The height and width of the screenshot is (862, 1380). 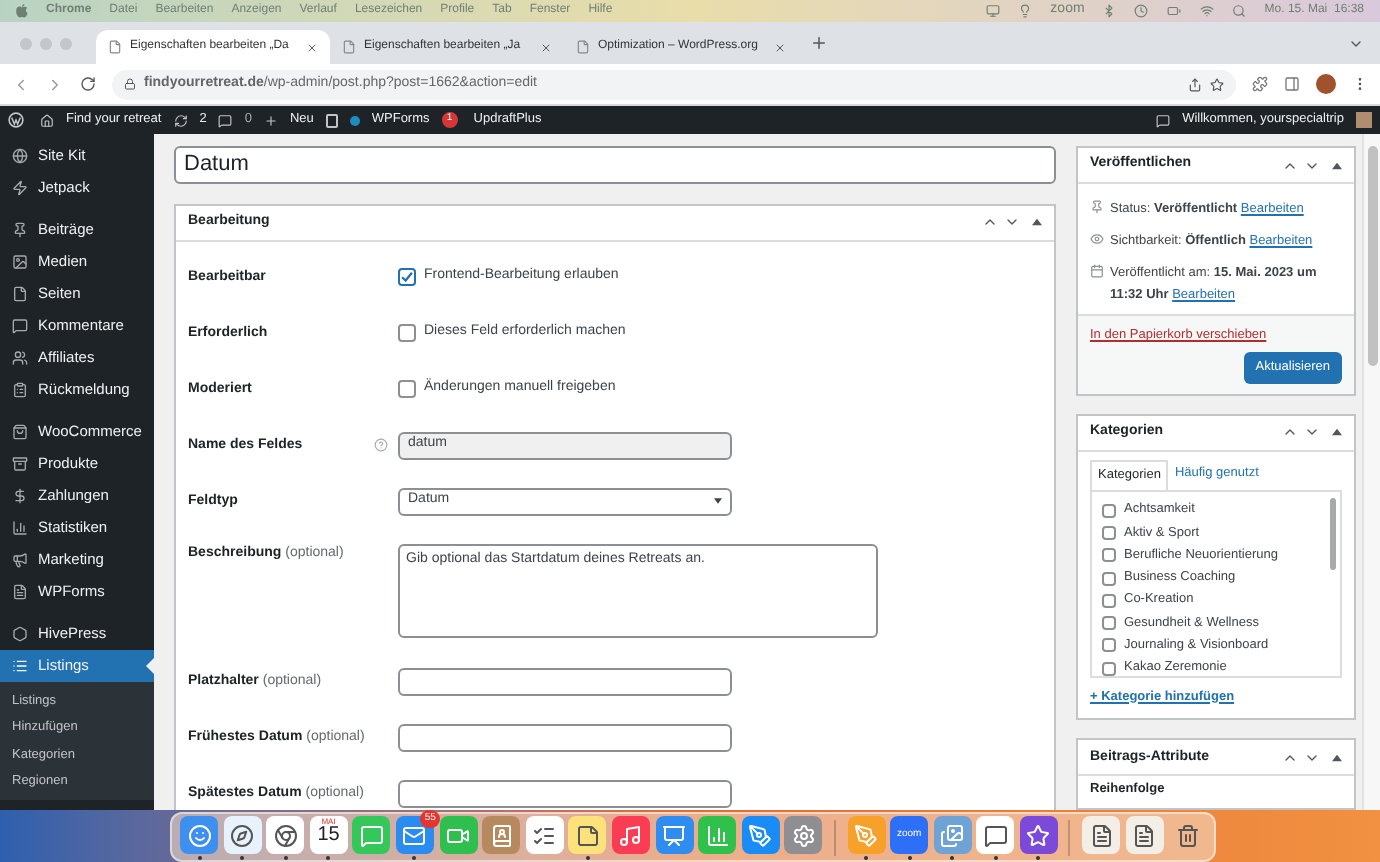 What do you see at coordinates (630, 835) in the screenshot?
I see `music-note-app-icon` at bounding box center [630, 835].